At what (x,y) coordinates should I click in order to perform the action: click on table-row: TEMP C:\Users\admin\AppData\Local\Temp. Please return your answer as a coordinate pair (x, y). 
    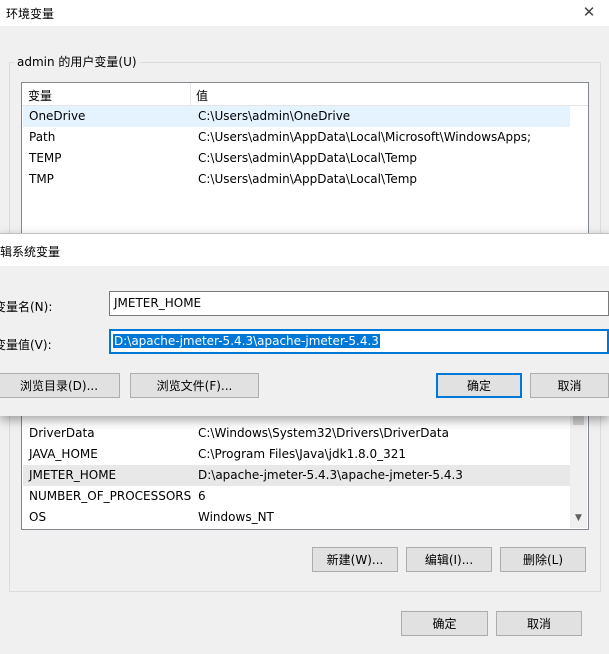
    Looking at the image, I should click on (296, 158).